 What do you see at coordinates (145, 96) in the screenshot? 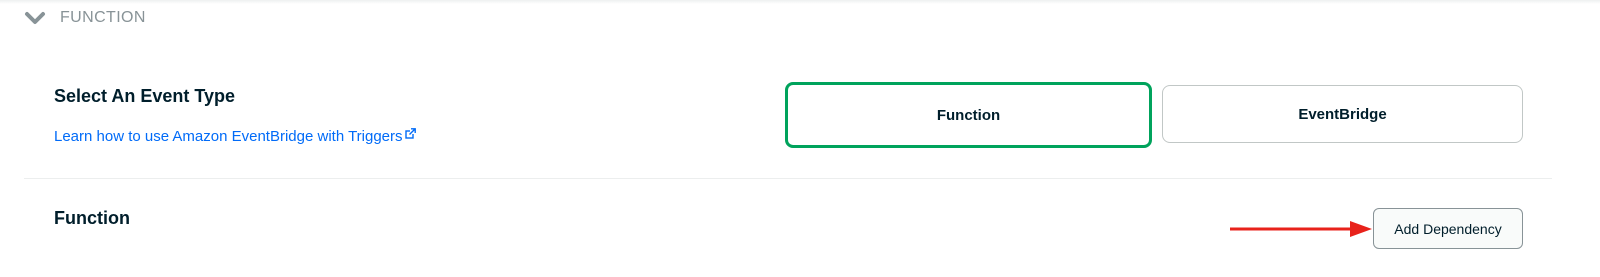
I see `event-type-heading: Select An Event Type` at bounding box center [145, 96].